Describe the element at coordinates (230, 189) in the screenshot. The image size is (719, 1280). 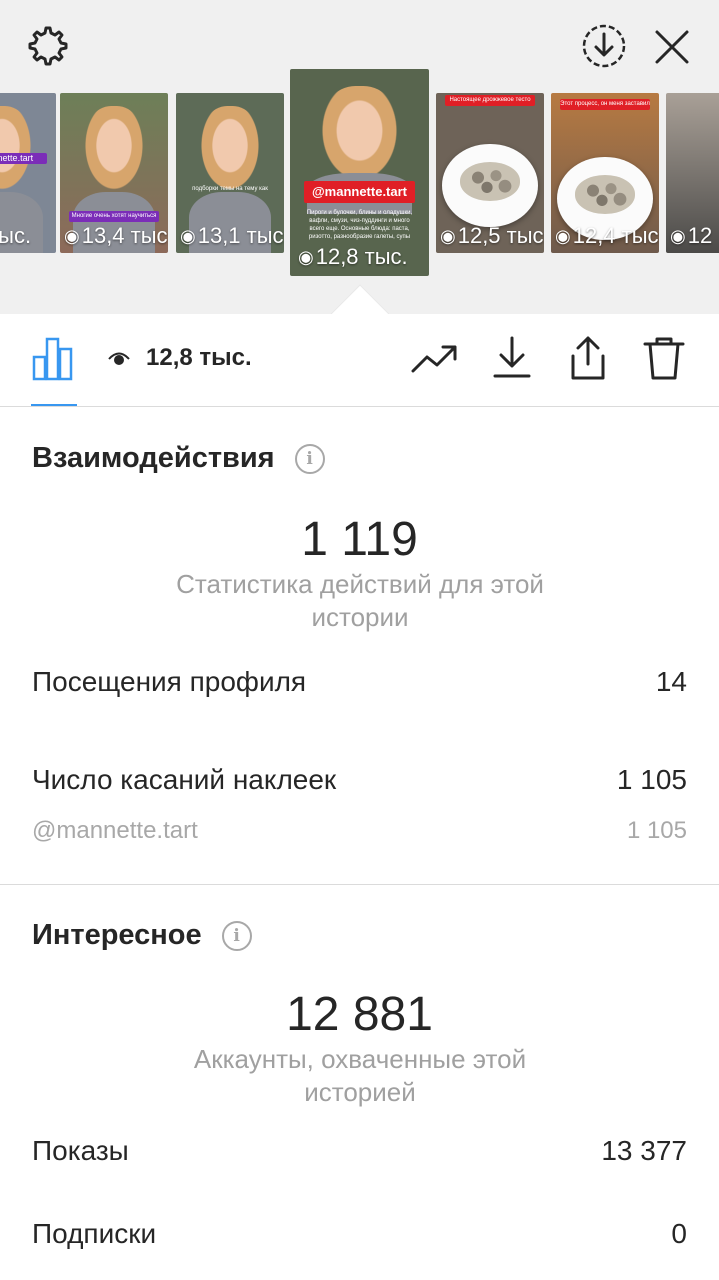
I see `story-caption: подборки темы на тему как` at that location.